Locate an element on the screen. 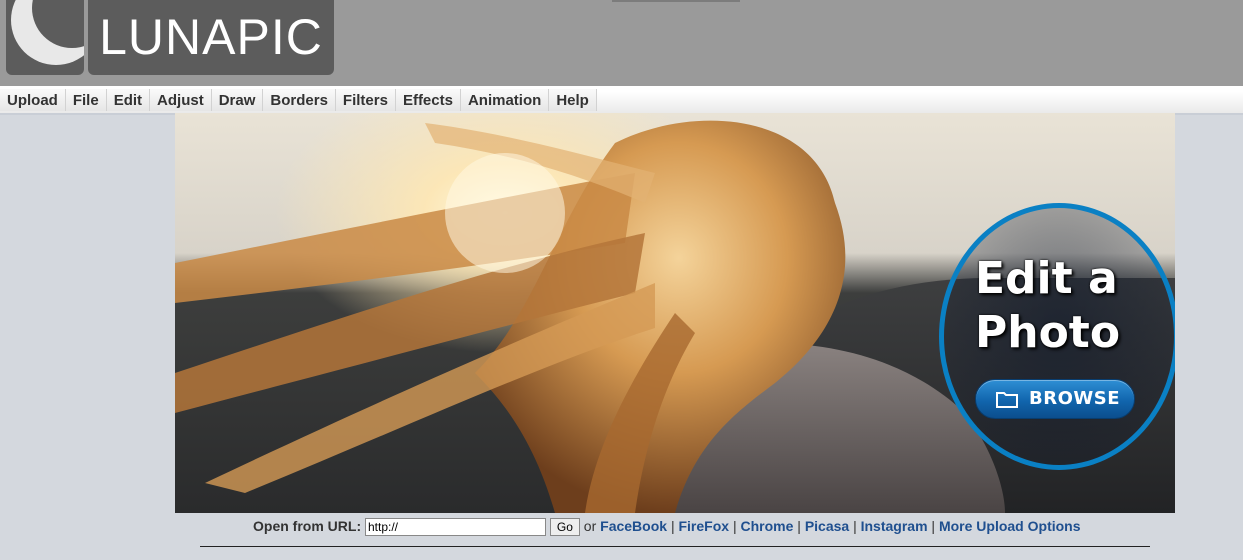 This screenshot has width=1243, height=560. firefox-link: FireFox is located at coordinates (703, 526).